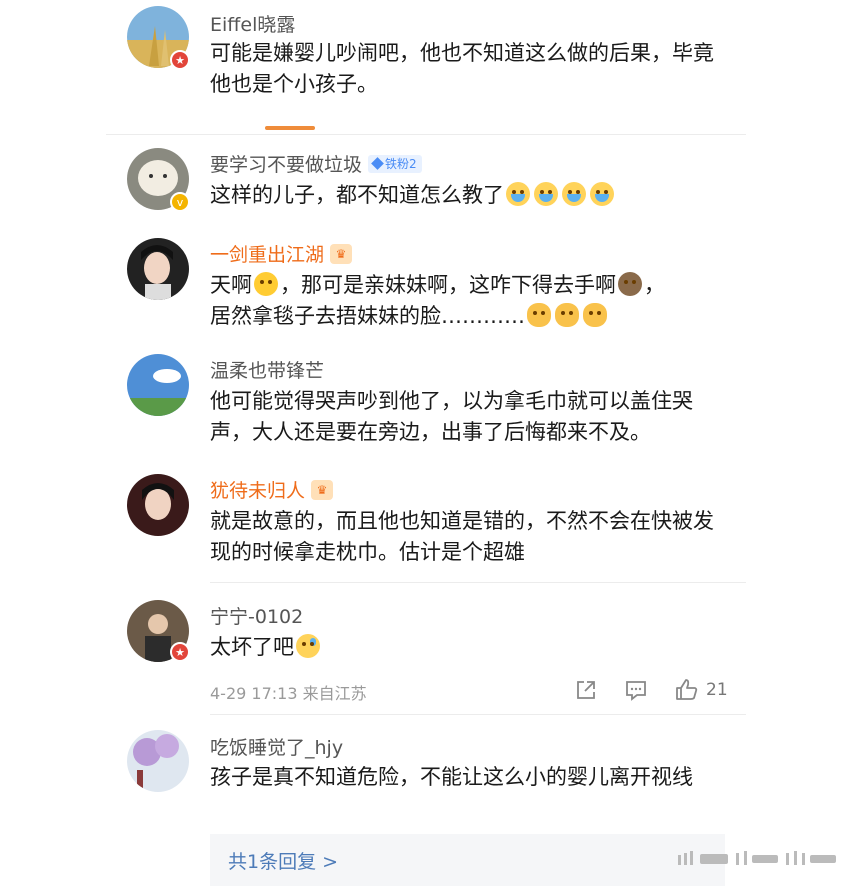 This screenshot has width=858, height=892. Describe the element at coordinates (395, 163) in the screenshot. I see `fan-badge: 铁粉2` at that location.